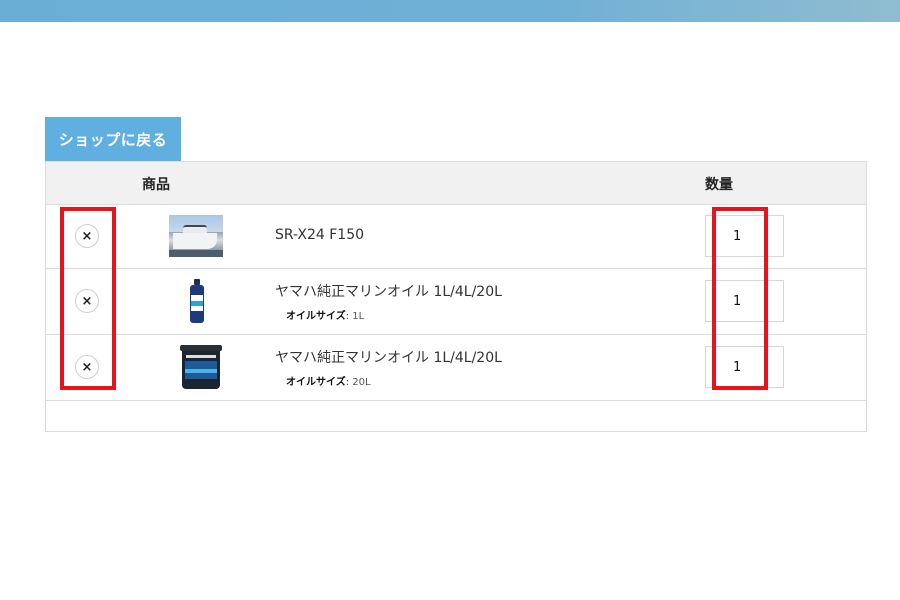 This screenshot has height=600, width=900. I want to click on variation-value: : 1L, so click(355, 316).